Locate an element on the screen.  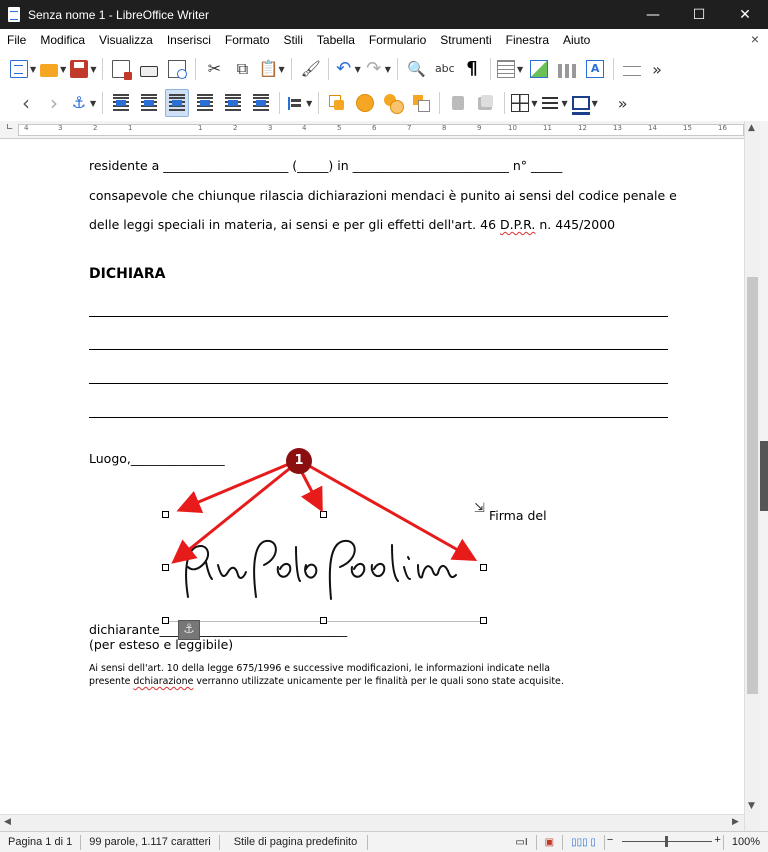
menu-strumenti: Strumenti is located at coordinates (465, 40).